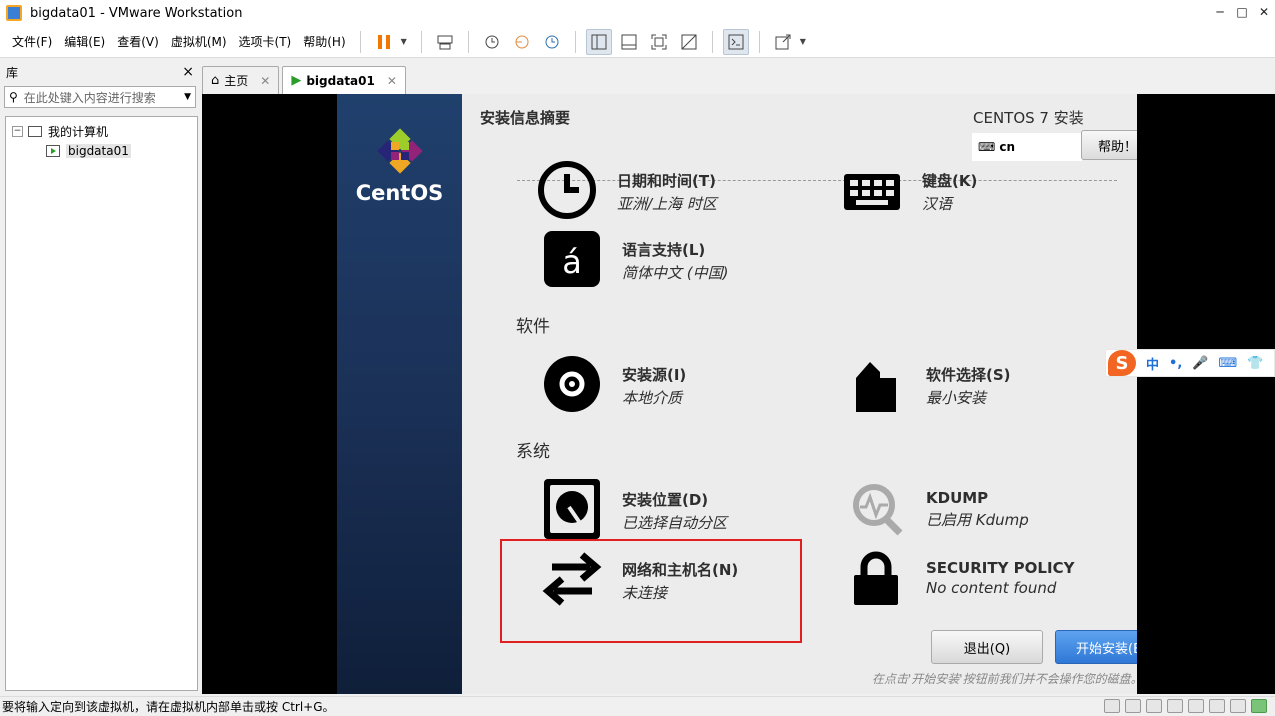 This screenshot has height=716, width=1275. I want to click on chevron-down-icon: ▼, so click(187, 97).